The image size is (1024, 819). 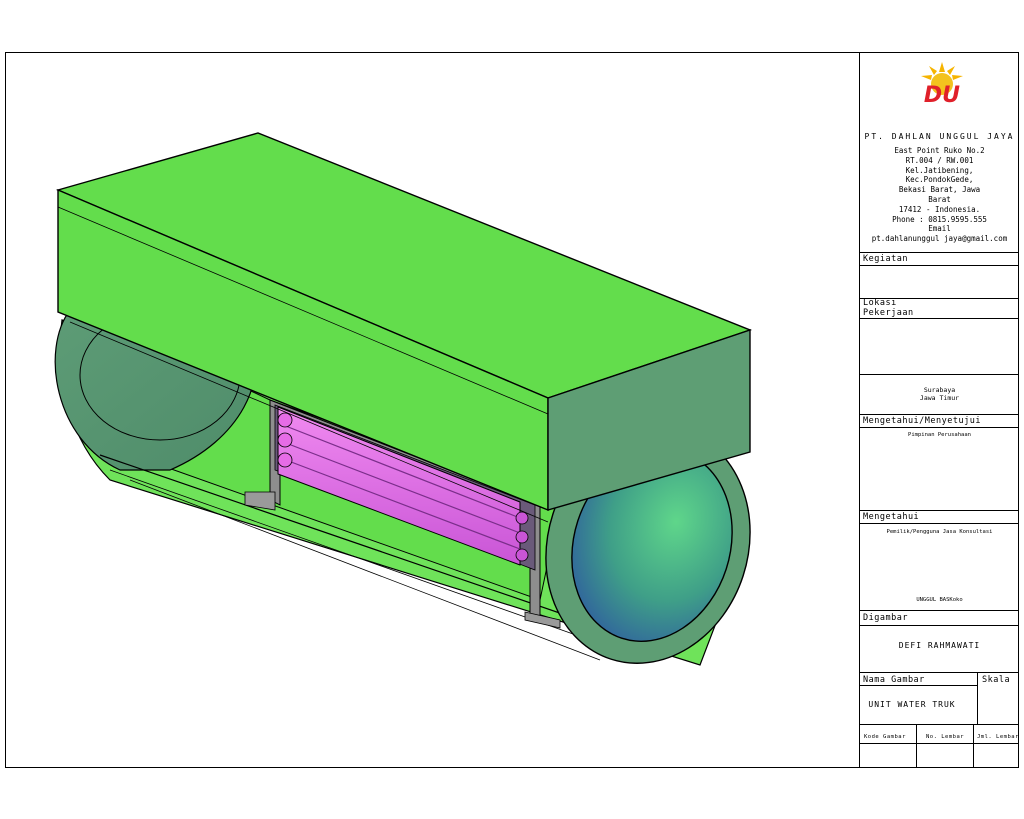 What do you see at coordinates (939, 229) in the screenshot?
I see `address-line: Email` at bounding box center [939, 229].